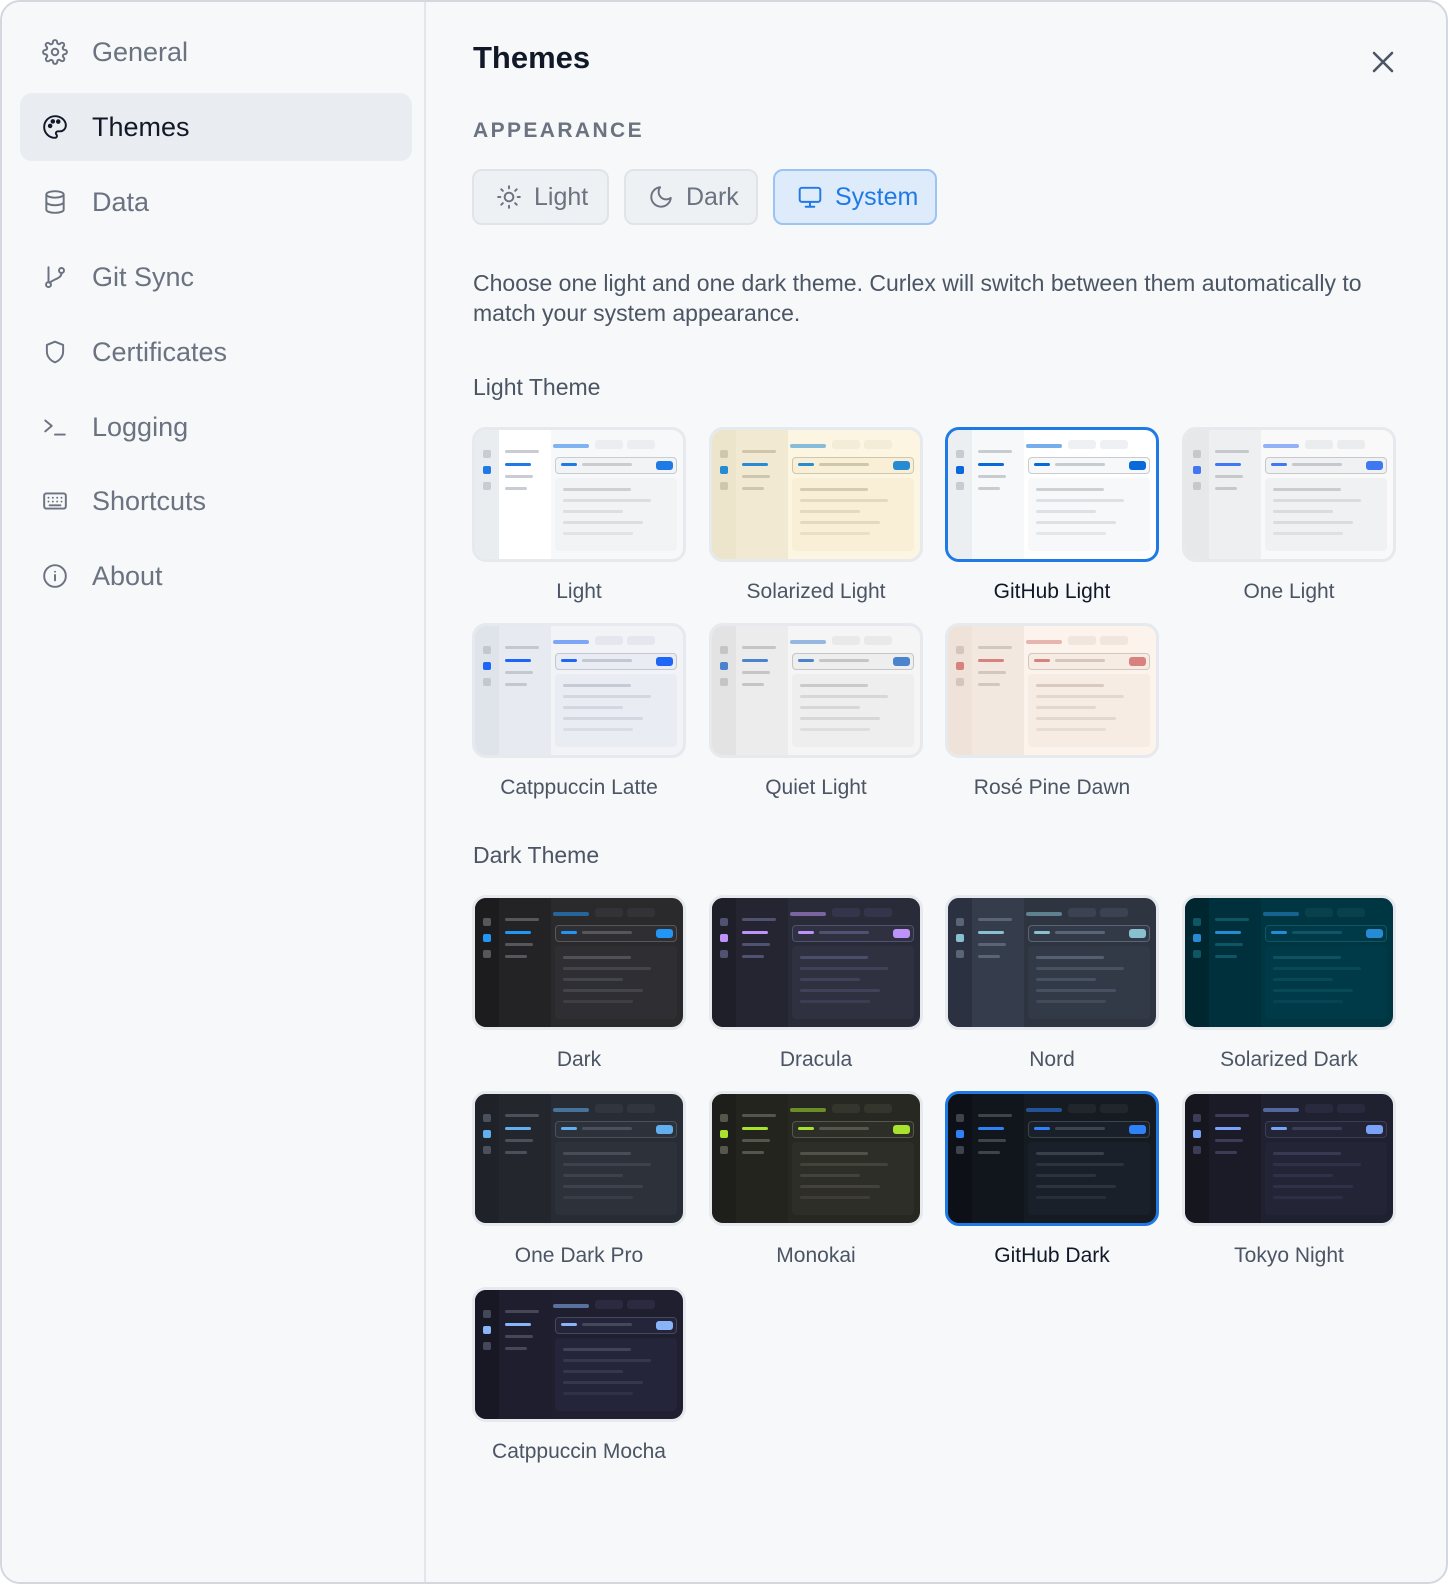 The image size is (1448, 1584). I want to click on sidebar-item-themes: Themes, so click(216, 127).